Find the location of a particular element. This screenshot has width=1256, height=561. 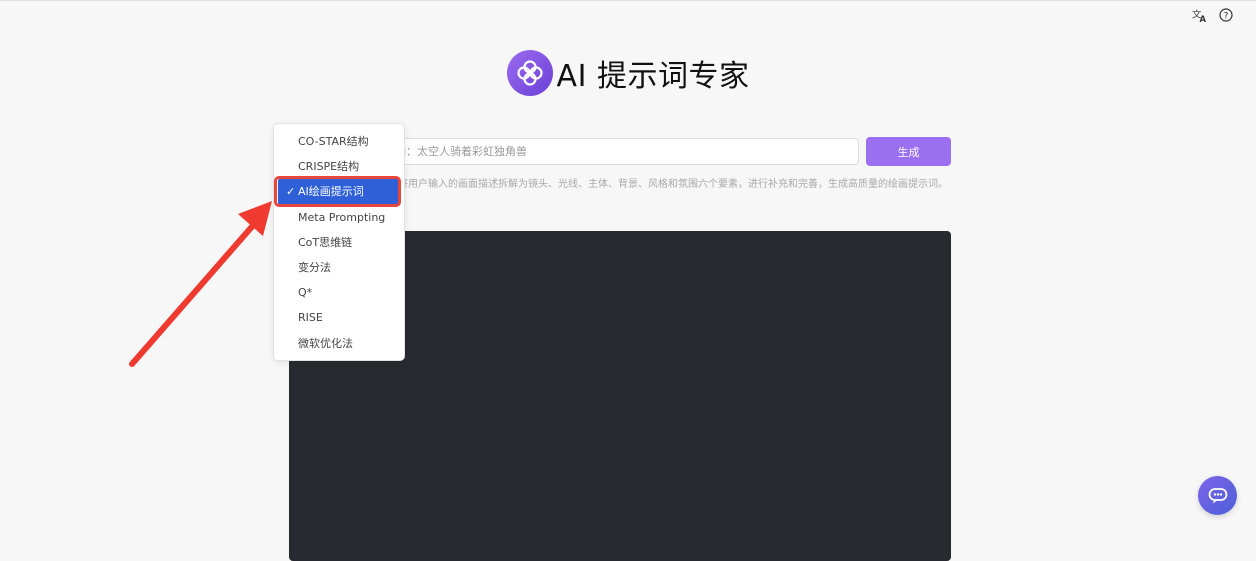

chat-icon is located at coordinates (1217, 495).